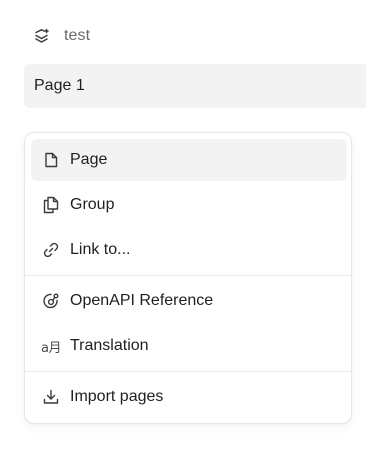 This screenshot has width=366, height=476. What do you see at coordinates (77, 35) in the screenshot?
I see `space-name: test` at bounding box center [77, 35].